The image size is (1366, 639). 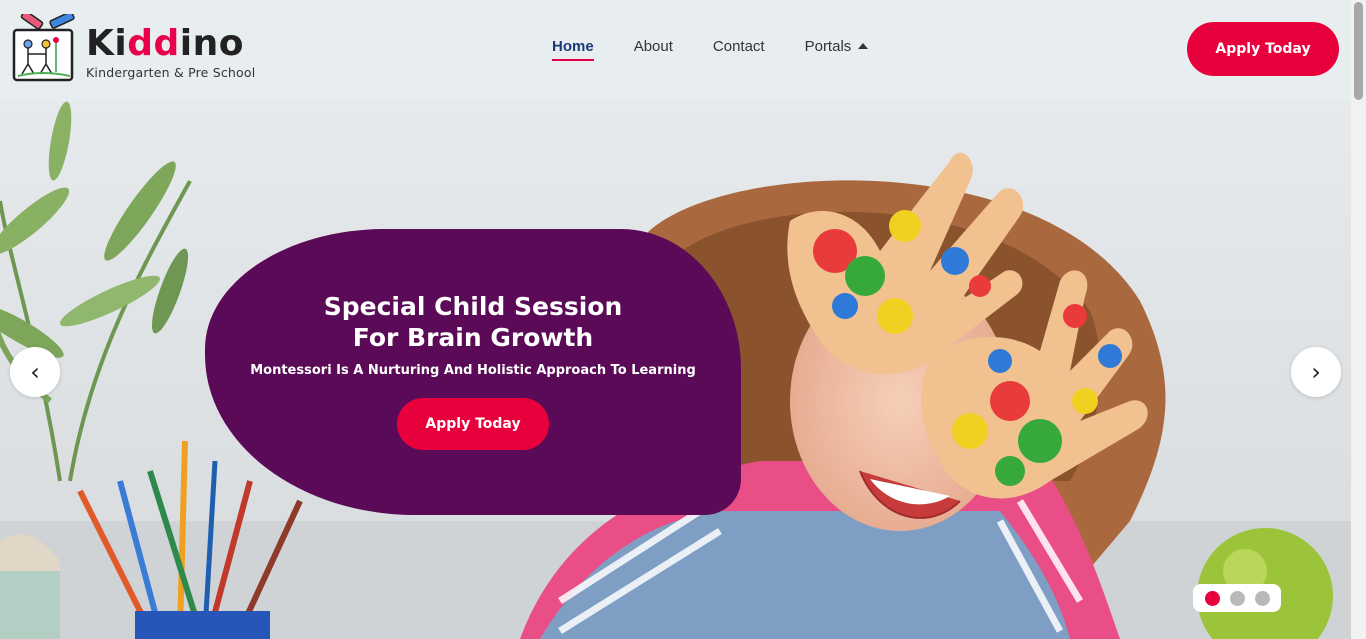 What do you see at coordinates (171, 72) in the screenshot?
I see `brand-tagline: Kindergarten & Pre School` at bounding box center [171, 72].